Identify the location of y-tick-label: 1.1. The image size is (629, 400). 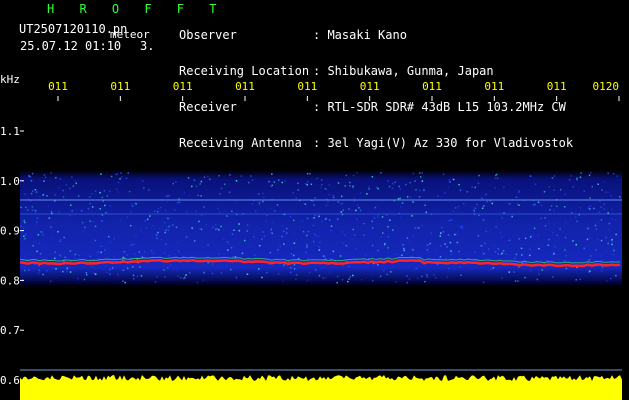
(10, 131).